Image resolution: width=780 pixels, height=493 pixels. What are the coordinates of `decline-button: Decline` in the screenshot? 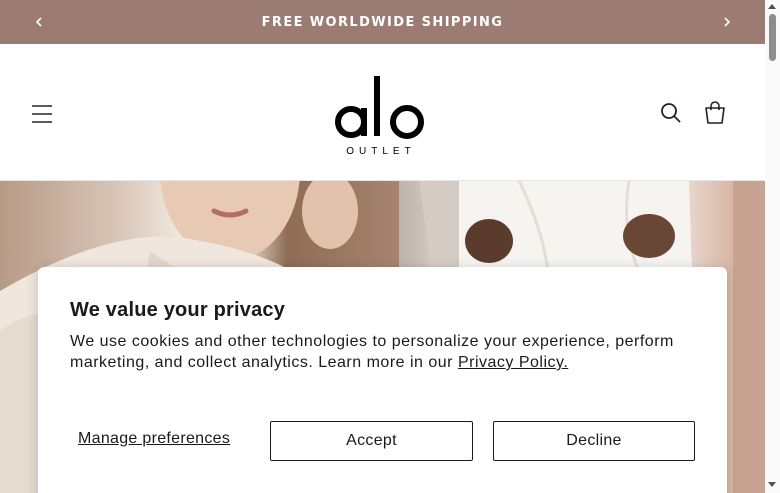 It's located at (594, 441).